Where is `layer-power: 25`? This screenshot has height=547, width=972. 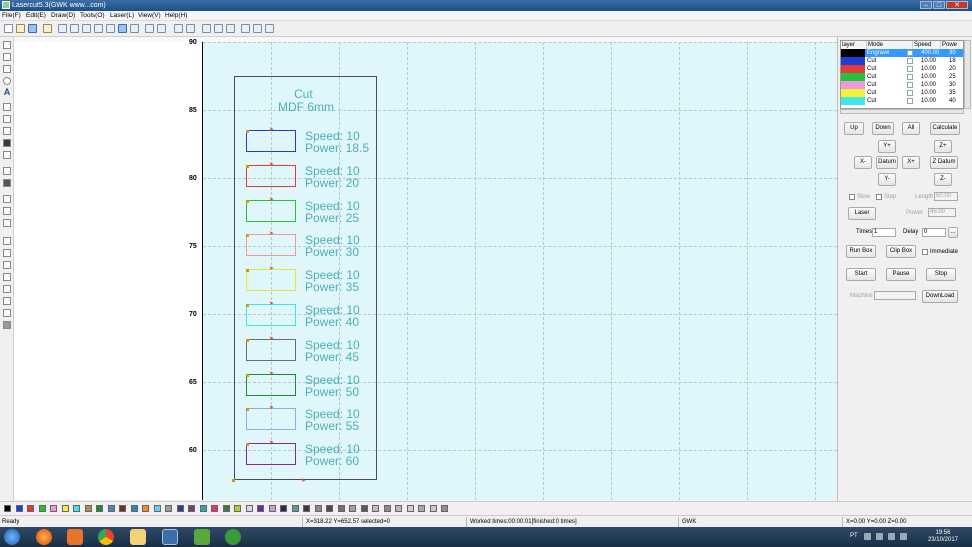 layer-power: 25 is located at coordinates (952, 77).